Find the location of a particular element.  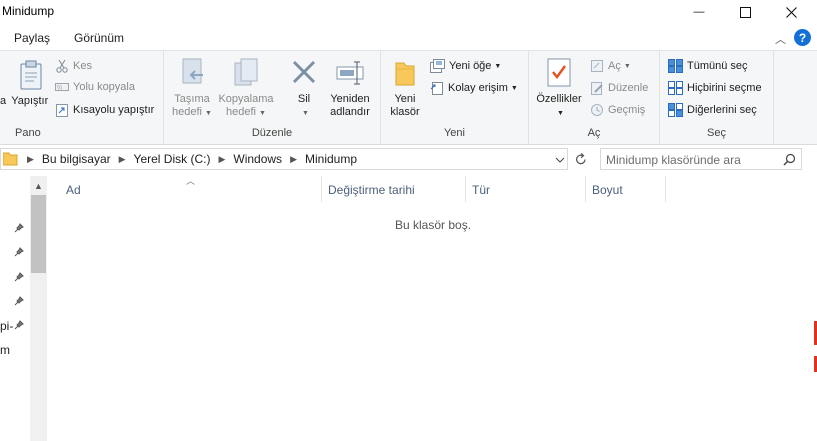

navigation-pane: ▲ · pi- m is located at coordinates (24, 308).